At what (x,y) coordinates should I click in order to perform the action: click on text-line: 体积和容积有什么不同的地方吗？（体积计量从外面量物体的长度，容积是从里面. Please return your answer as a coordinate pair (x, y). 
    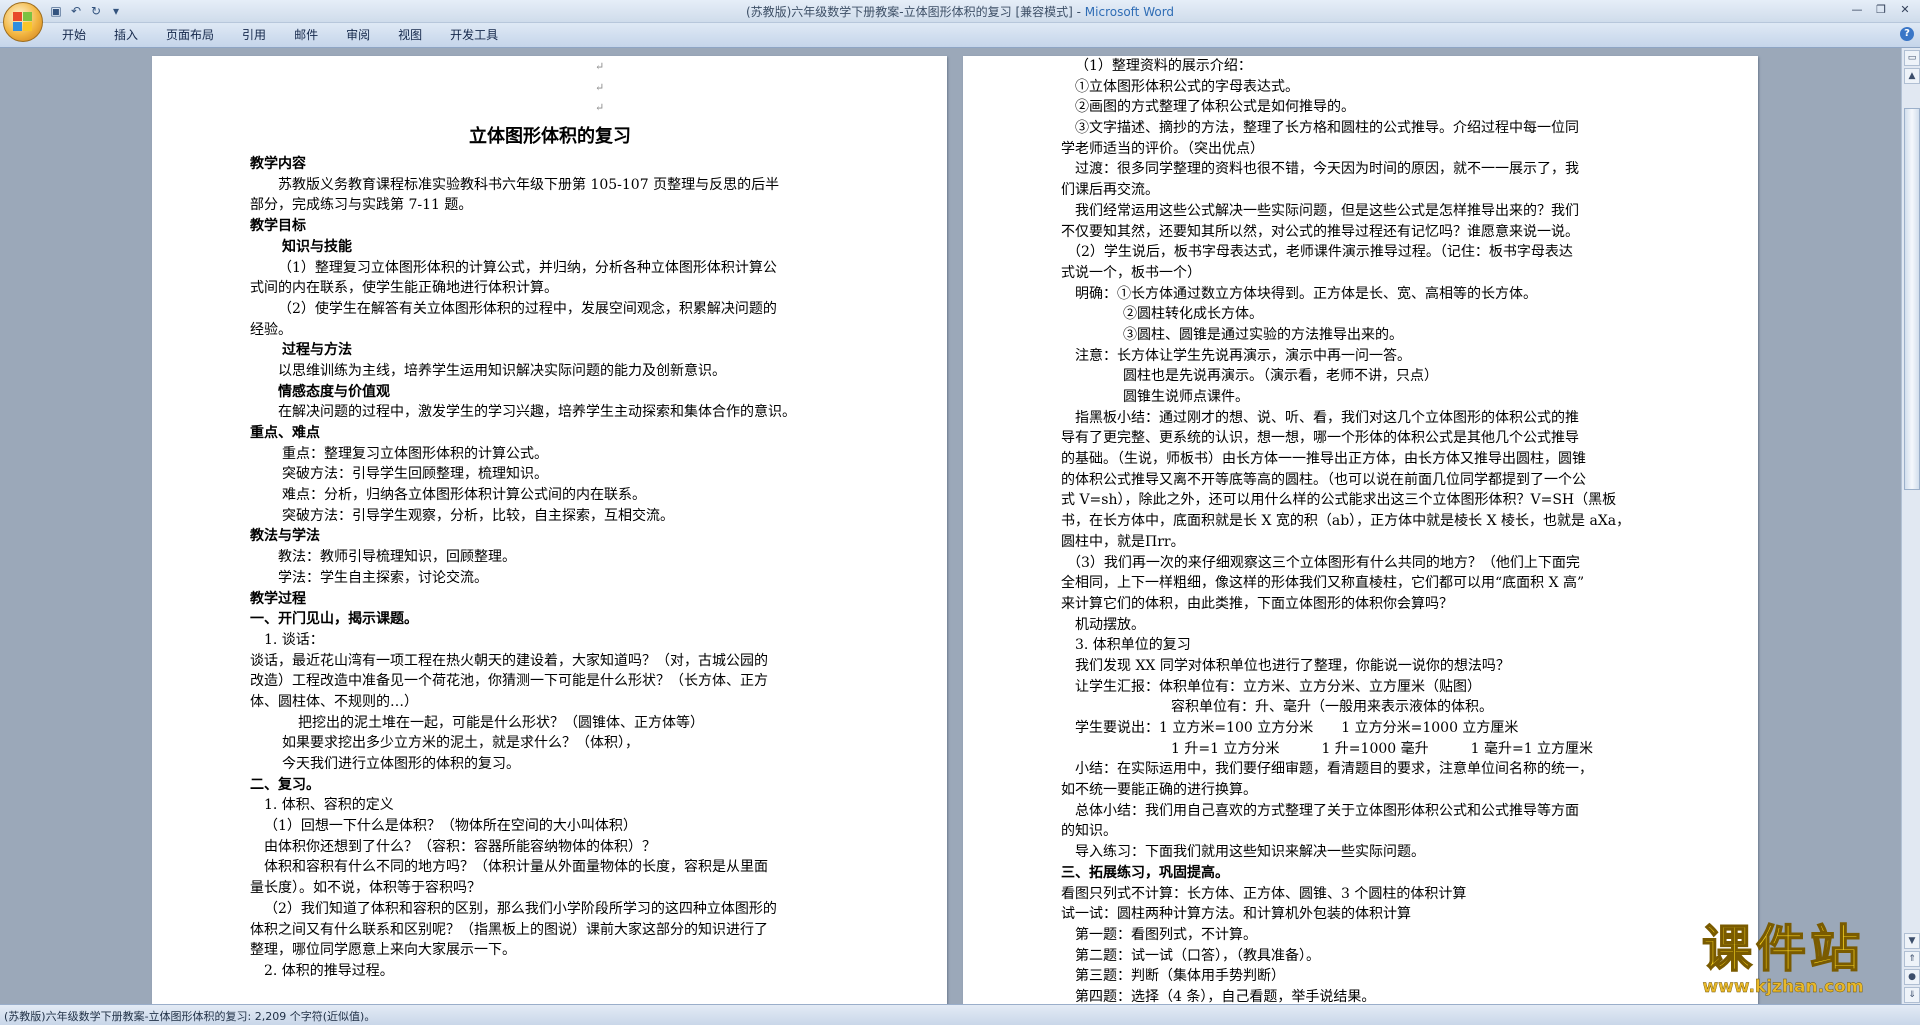
    Looking at the image, I should click on (516, 867).